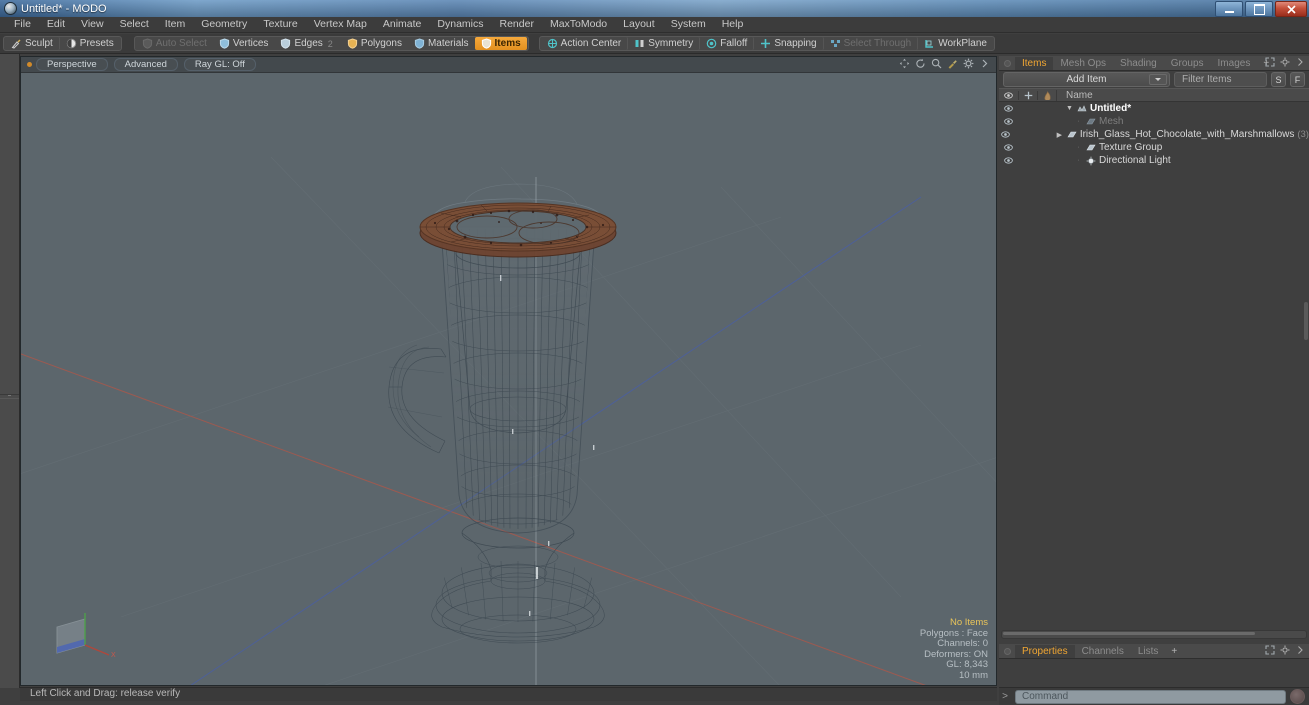 The height and width of the screenshot is (705, 1309). I want to click on menu-maxtomodo: MaxToModo, so click(578, 24).